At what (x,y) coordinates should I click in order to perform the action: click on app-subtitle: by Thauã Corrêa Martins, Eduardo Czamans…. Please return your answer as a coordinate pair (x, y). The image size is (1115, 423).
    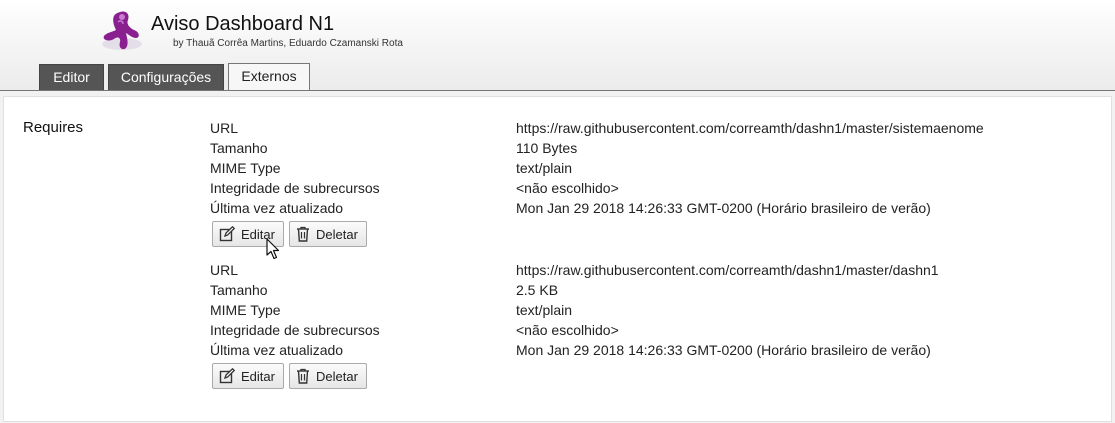
    Looking at the image, I should click on (288, 43).